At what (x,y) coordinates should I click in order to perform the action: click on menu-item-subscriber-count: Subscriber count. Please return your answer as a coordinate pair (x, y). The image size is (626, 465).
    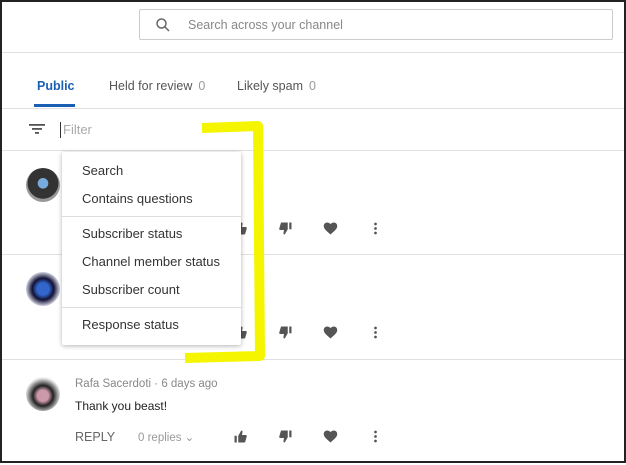
    Looking at the image, I should click on (131, 289).